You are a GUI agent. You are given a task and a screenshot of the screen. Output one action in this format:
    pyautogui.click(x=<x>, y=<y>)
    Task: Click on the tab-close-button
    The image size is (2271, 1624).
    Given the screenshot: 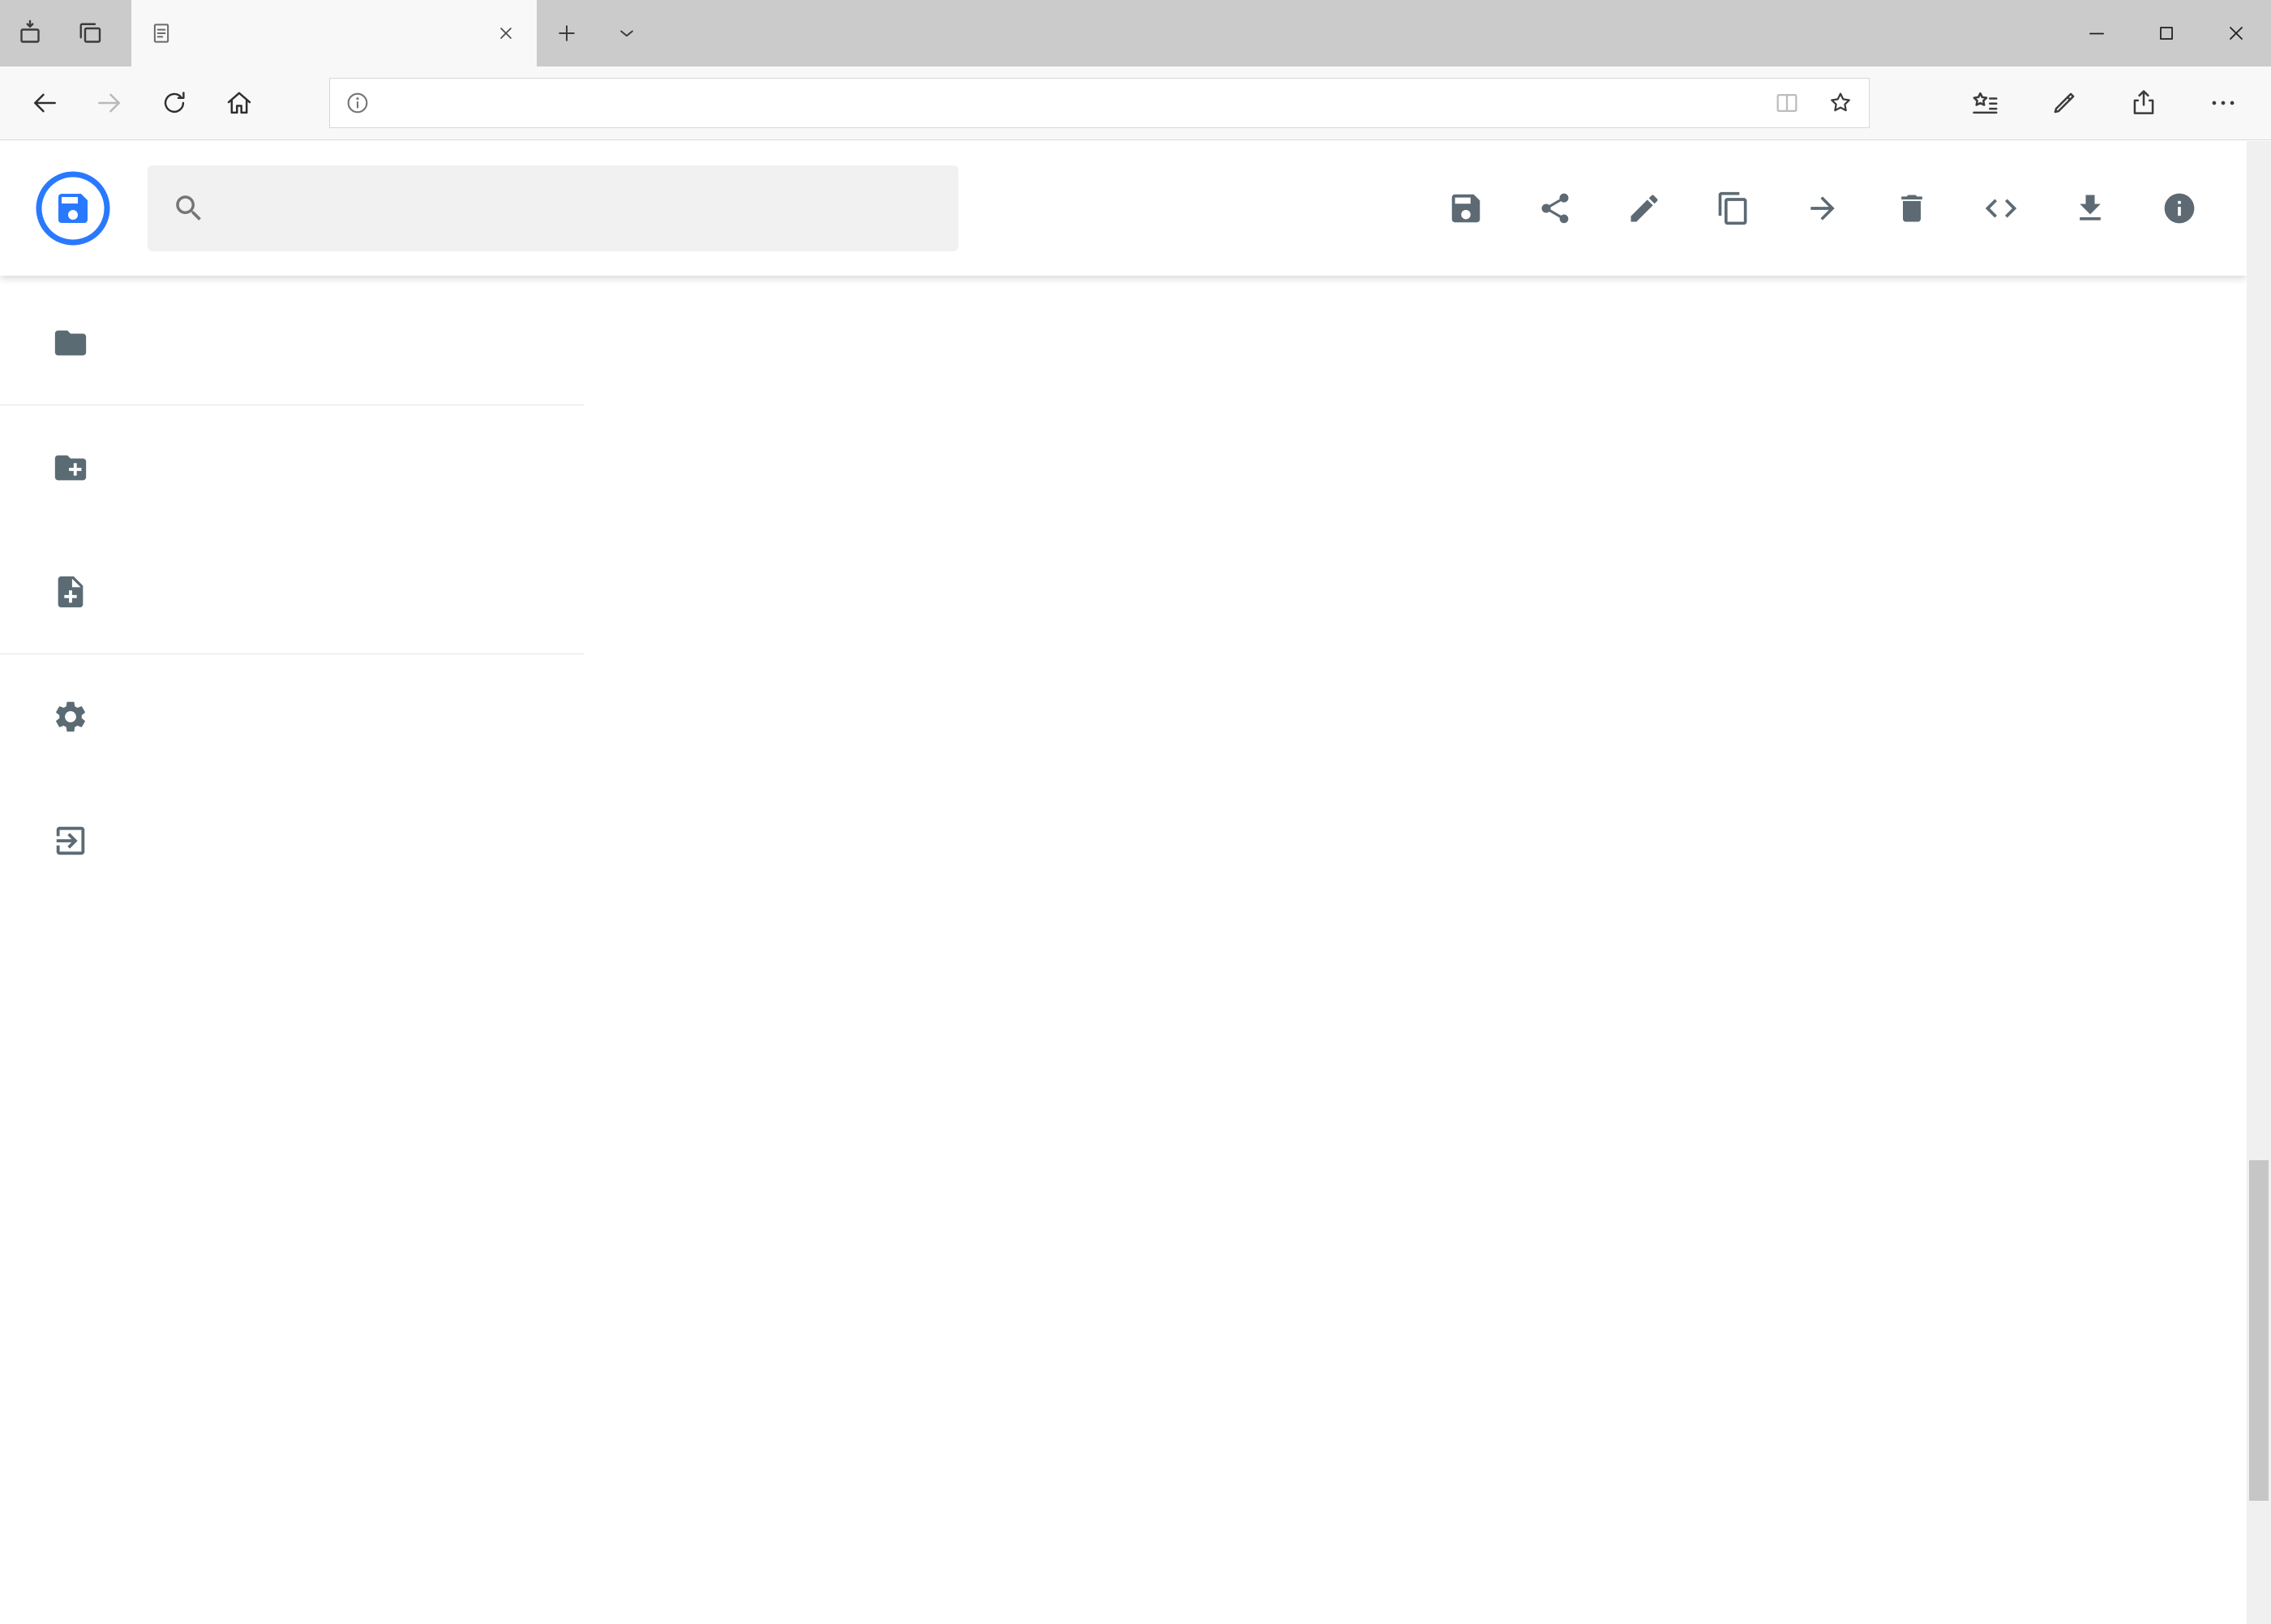 What is the action you would take?
    pyautogui.click(x=506, y=33)
    